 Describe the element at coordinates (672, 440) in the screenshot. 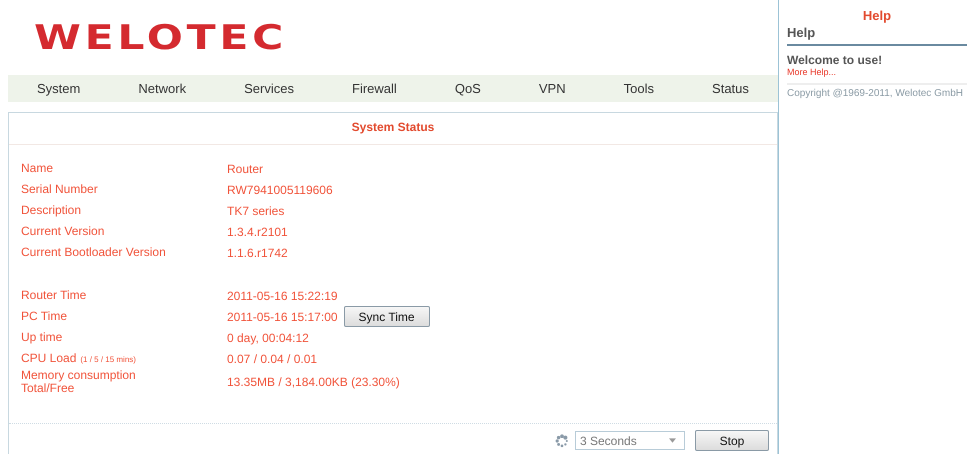

I see `caret-icon` at that location.